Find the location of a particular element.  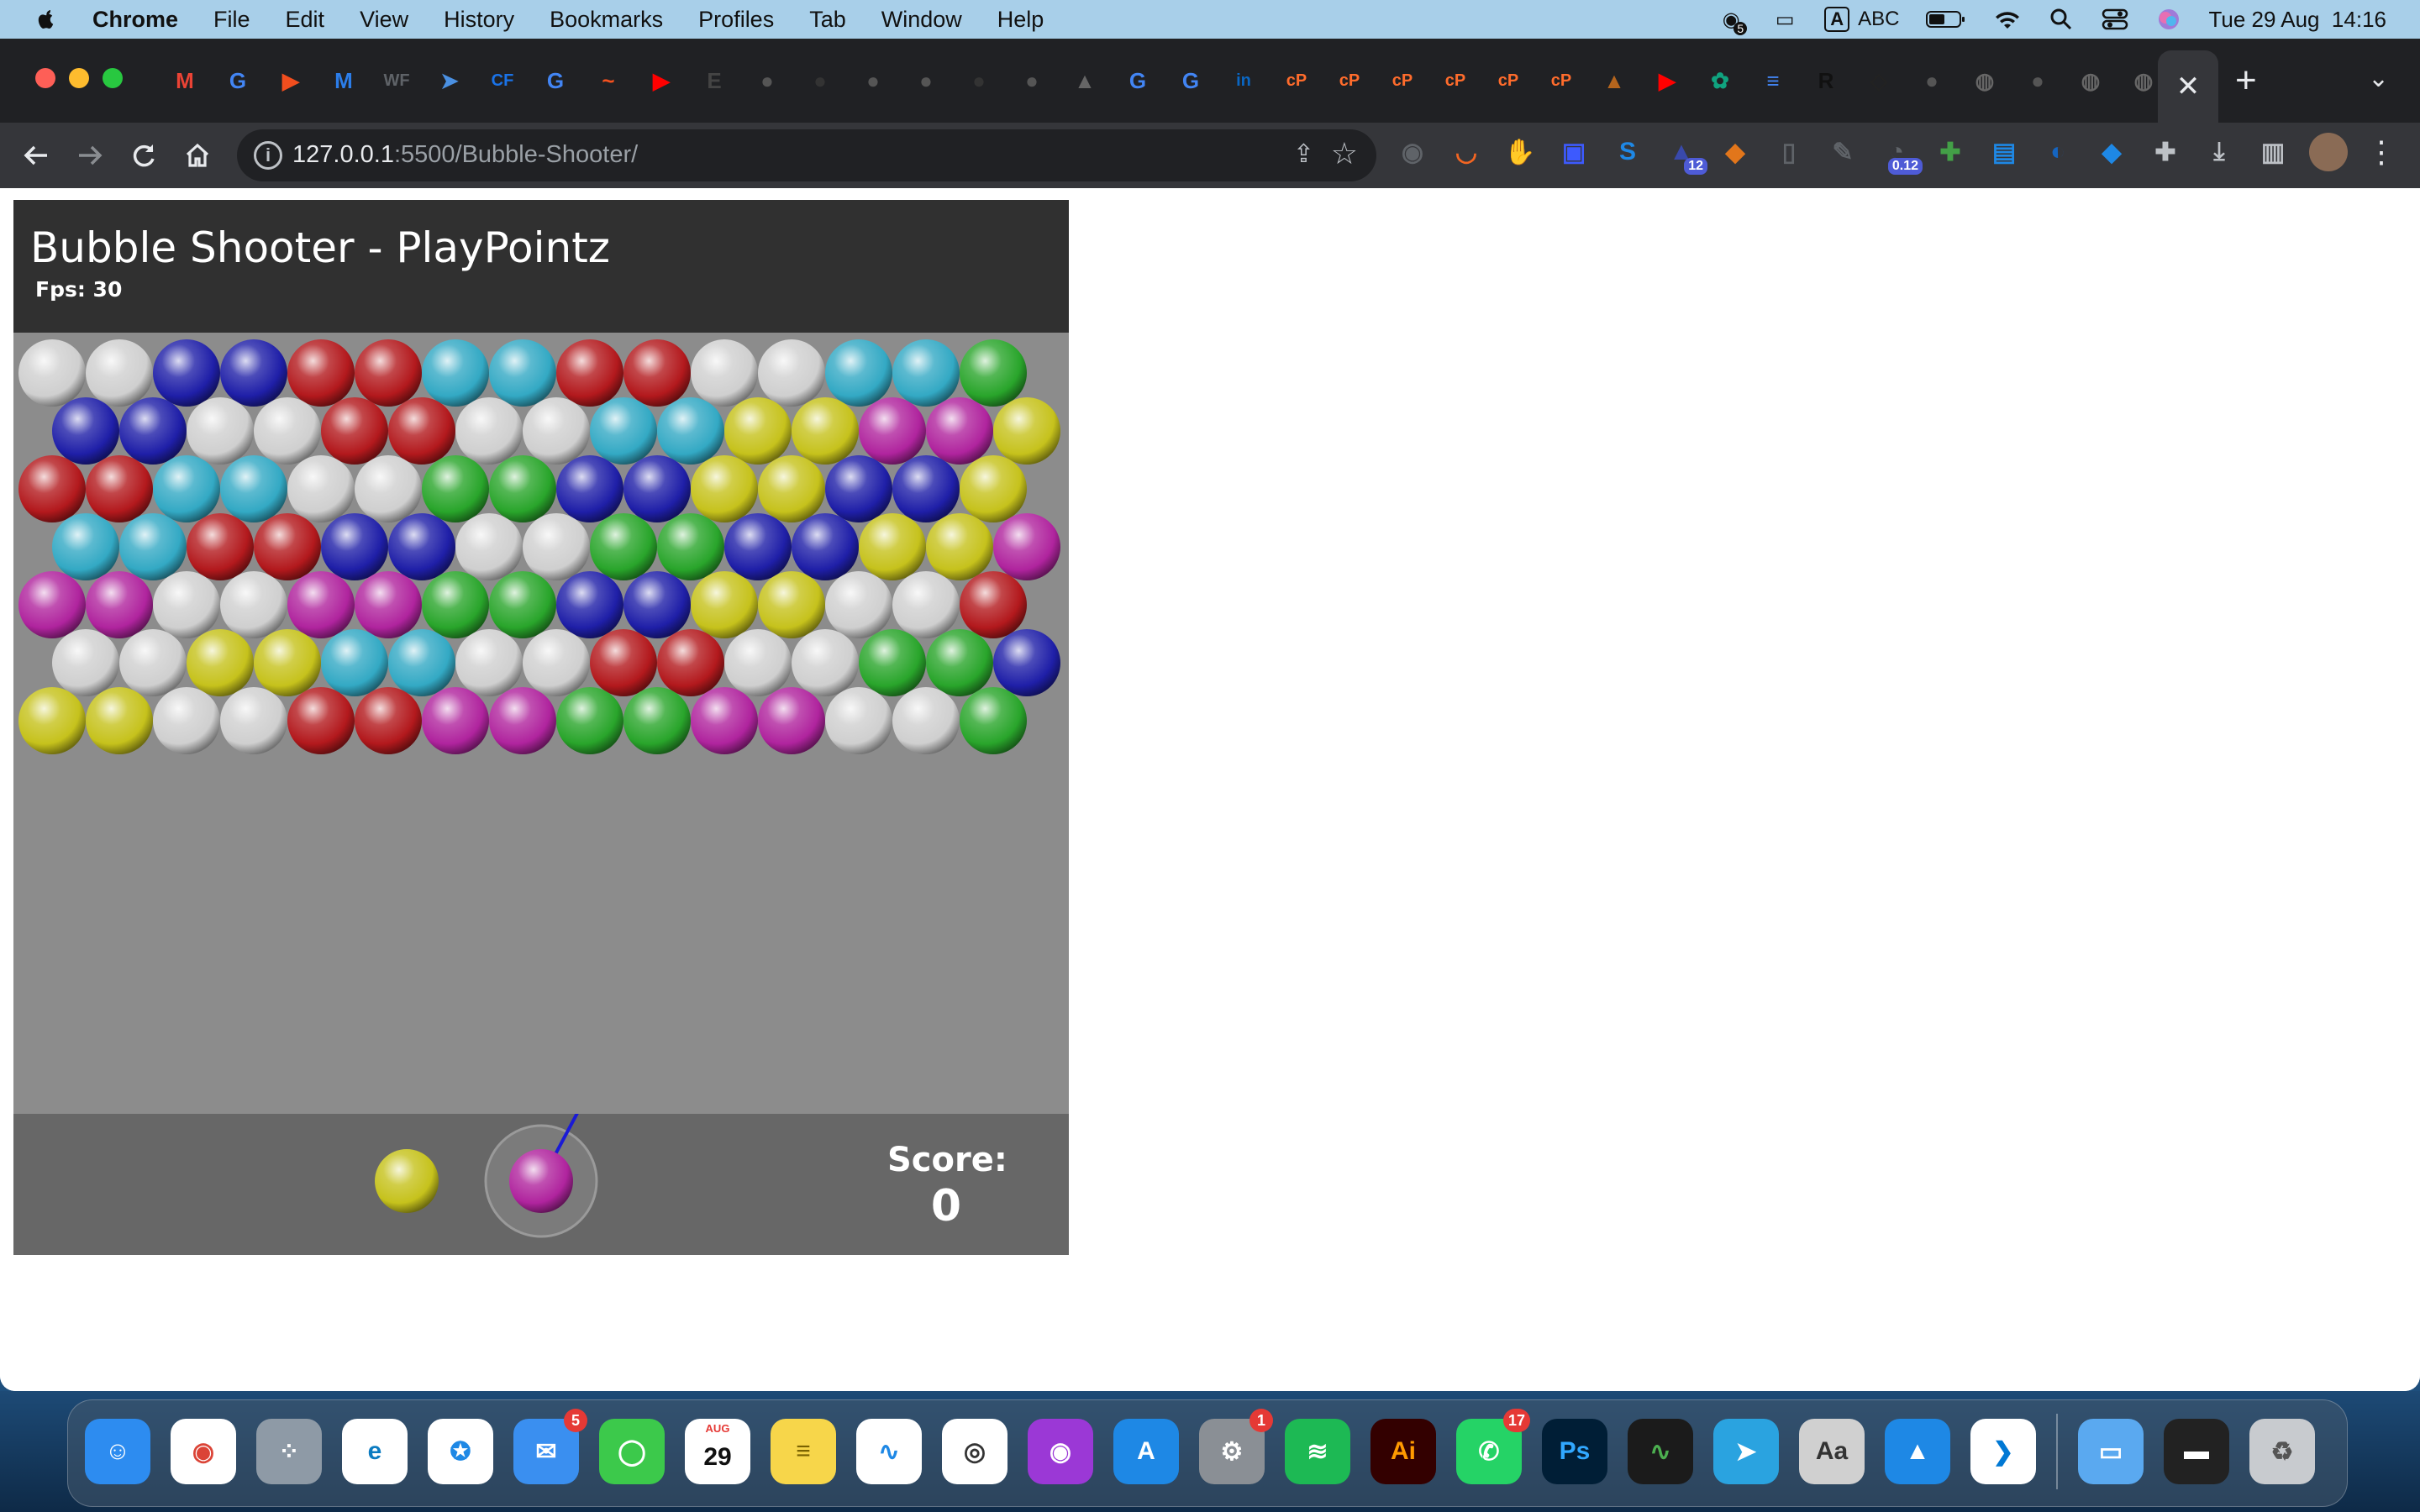

menu-help: Help is located at coordinates (1021, 20).